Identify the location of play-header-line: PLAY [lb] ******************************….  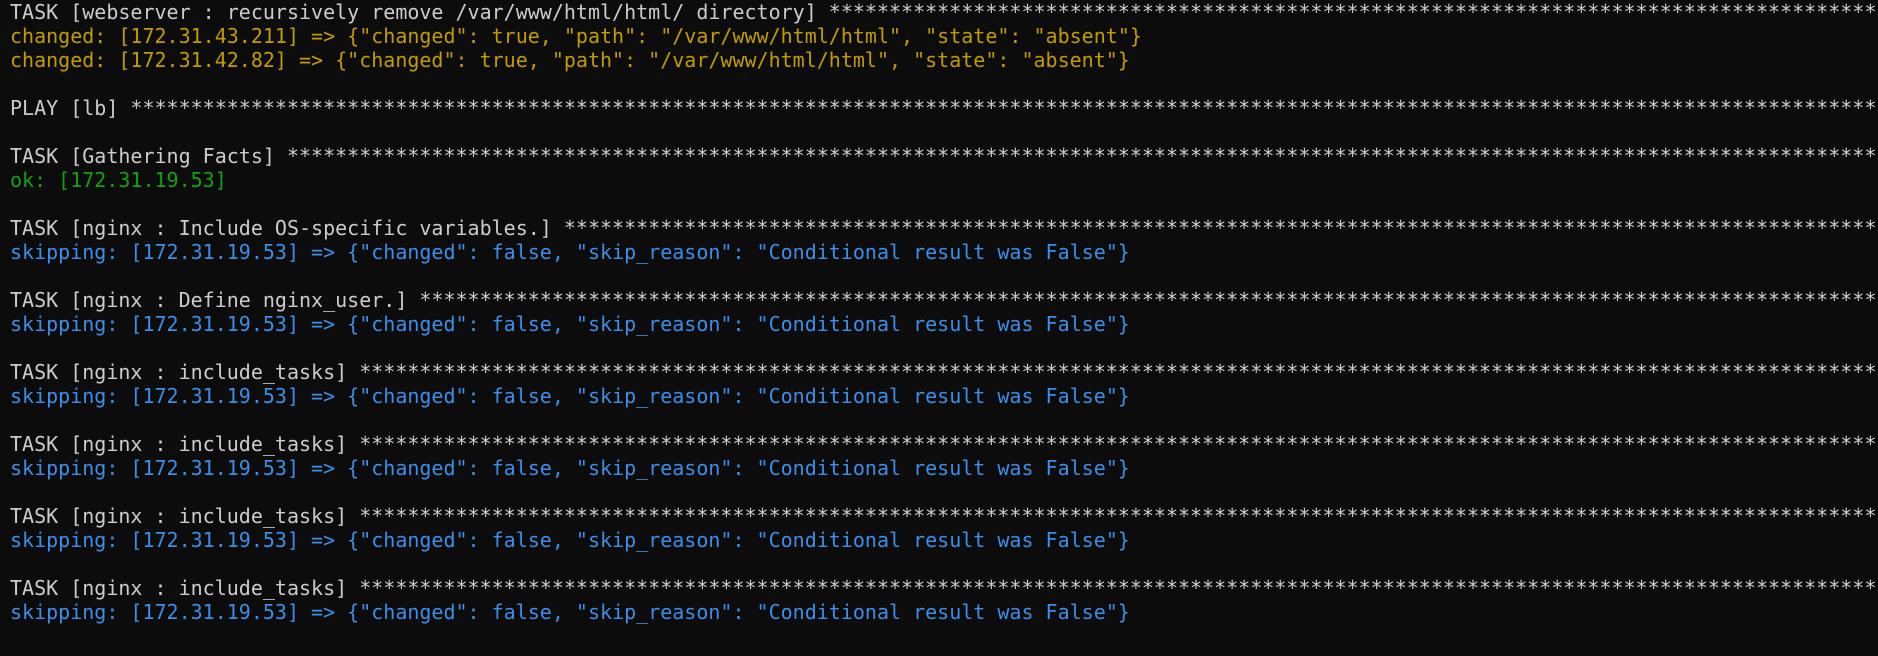
(944, 108).